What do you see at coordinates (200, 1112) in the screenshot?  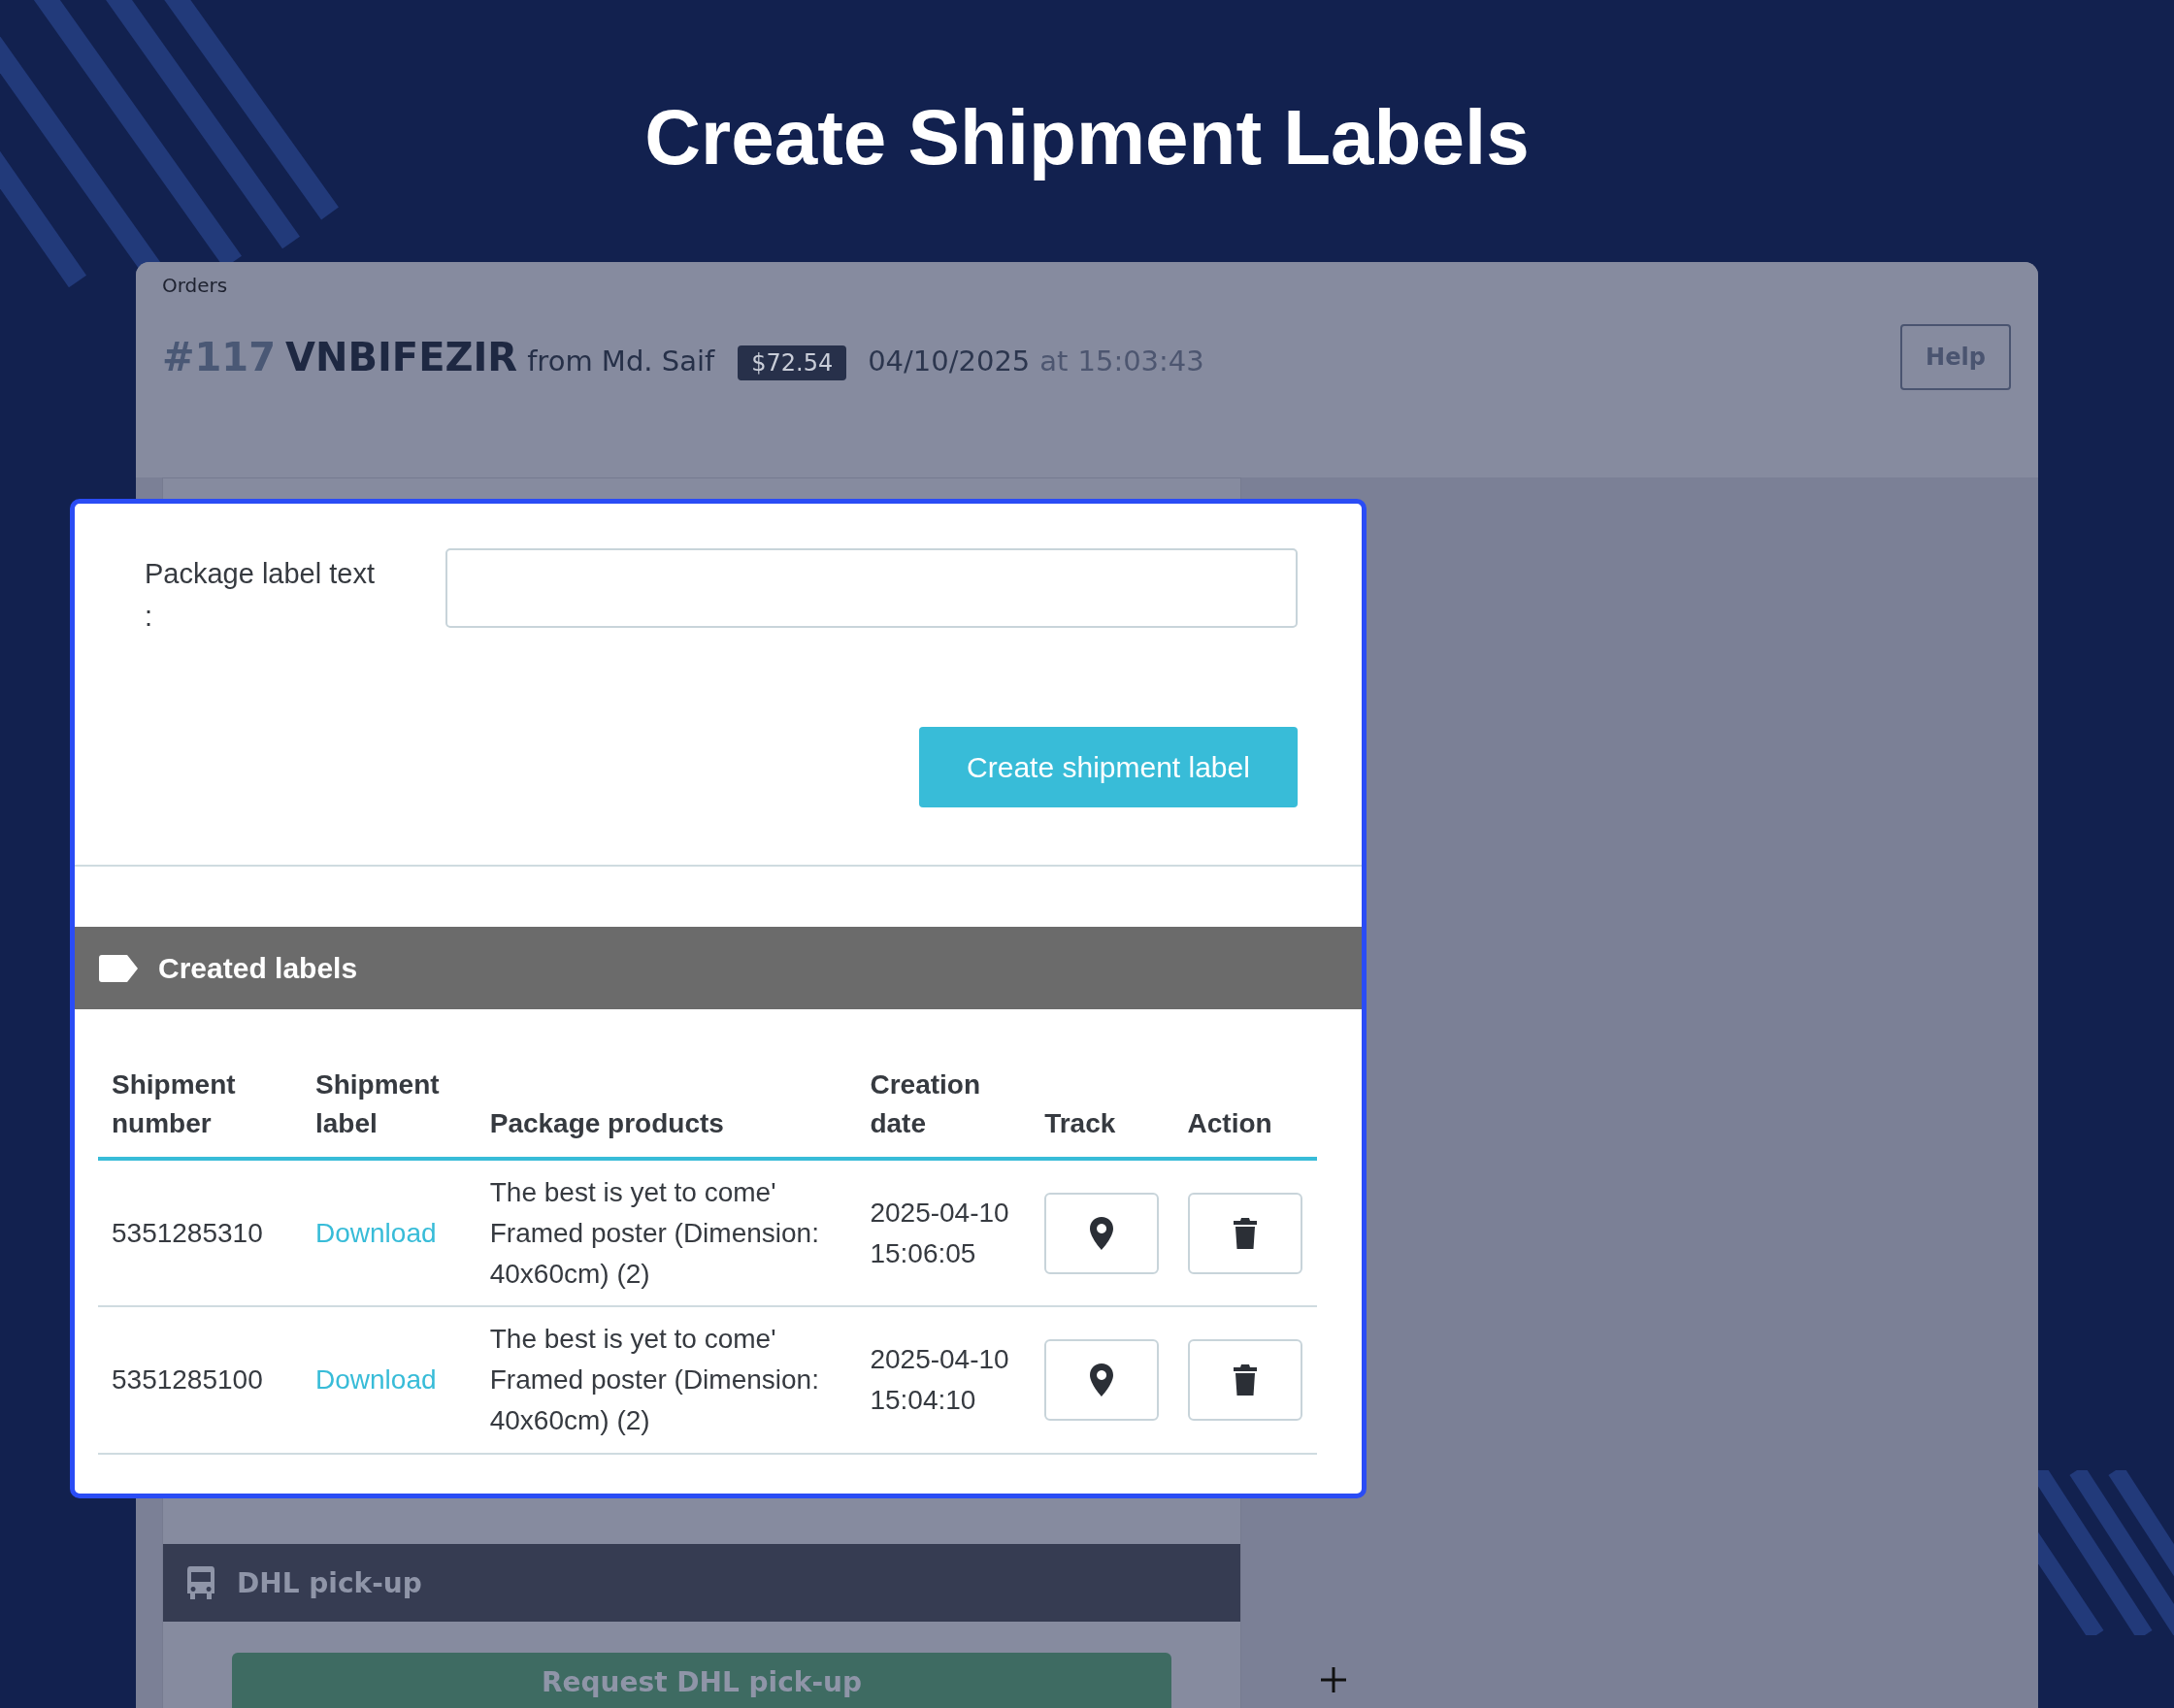 I see `column-header: Shipment number` at bounding box center [200, 1112].